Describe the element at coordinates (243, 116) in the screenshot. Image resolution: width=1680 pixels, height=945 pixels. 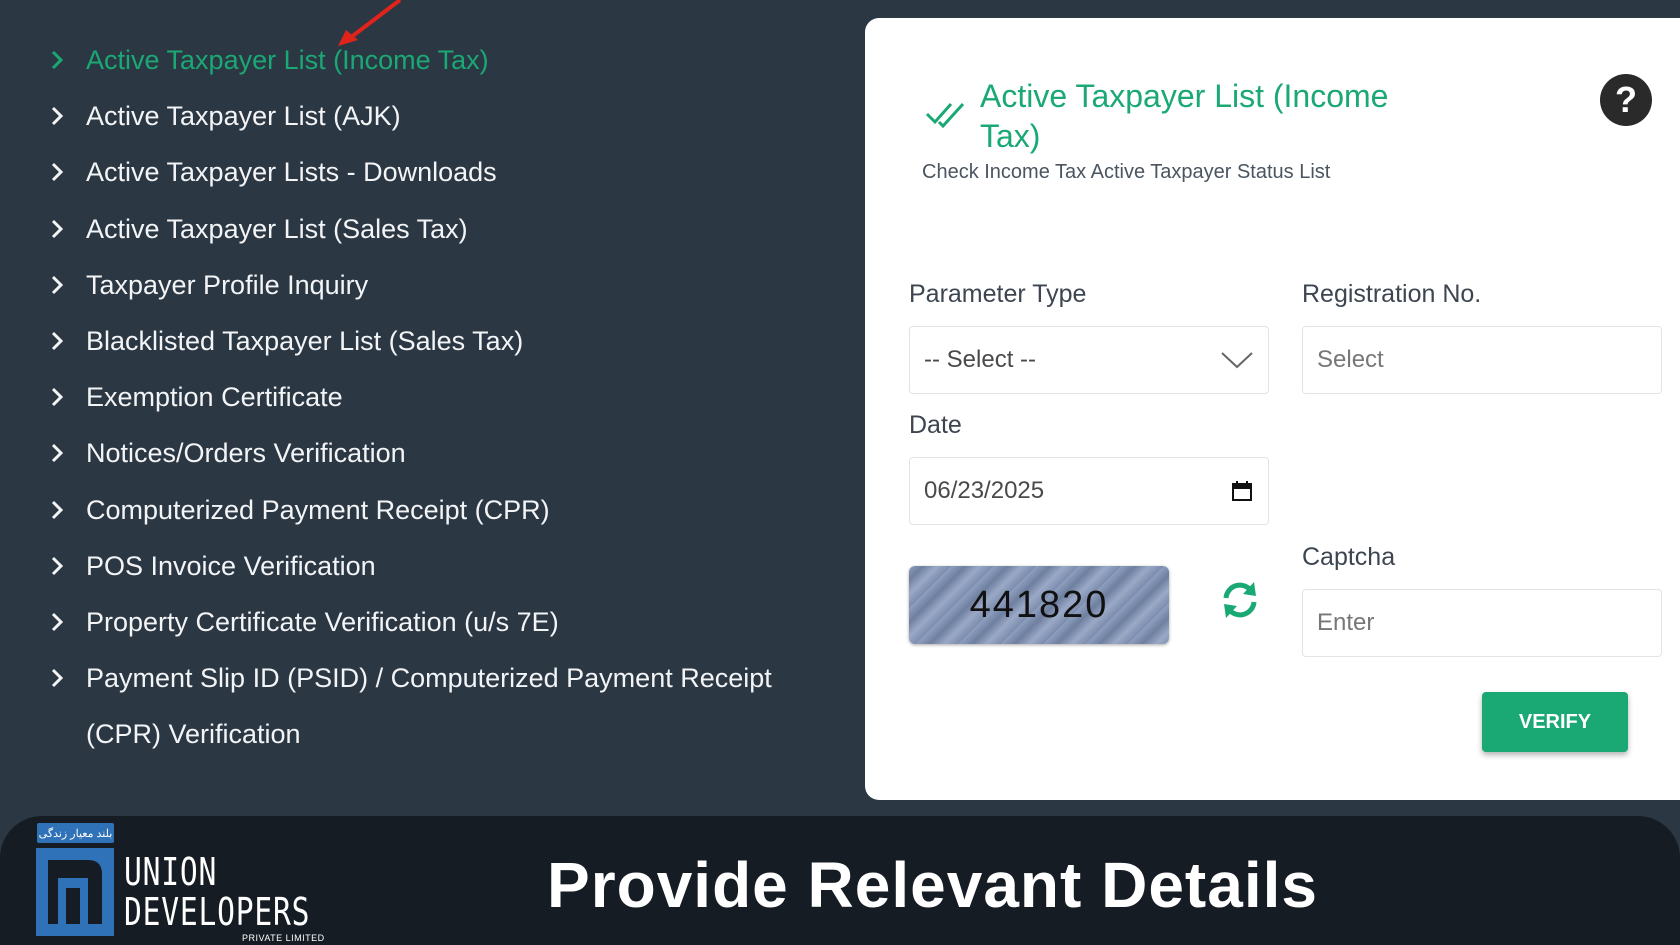
I see `sidebar-item-label: Active Taxpayer List (AJK)` at that location.